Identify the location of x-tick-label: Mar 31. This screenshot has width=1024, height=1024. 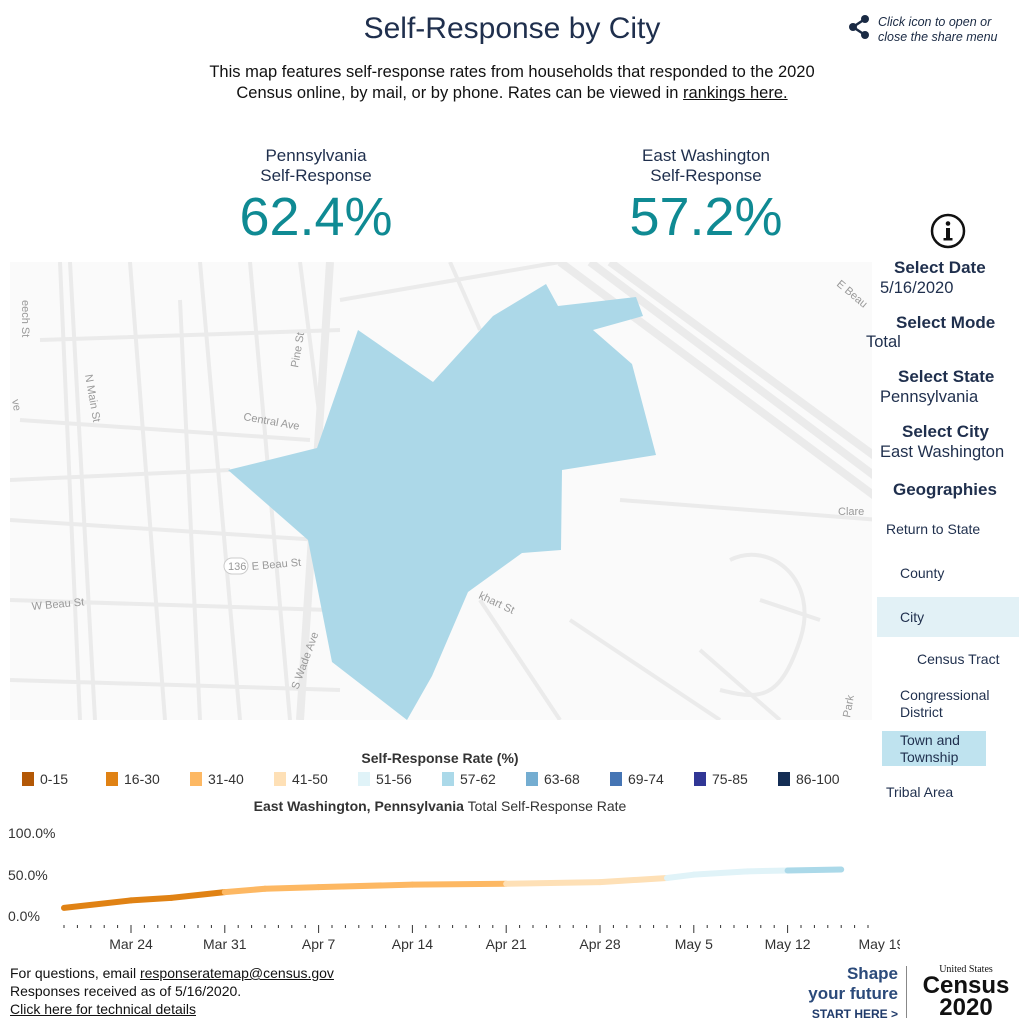
(225, 944).